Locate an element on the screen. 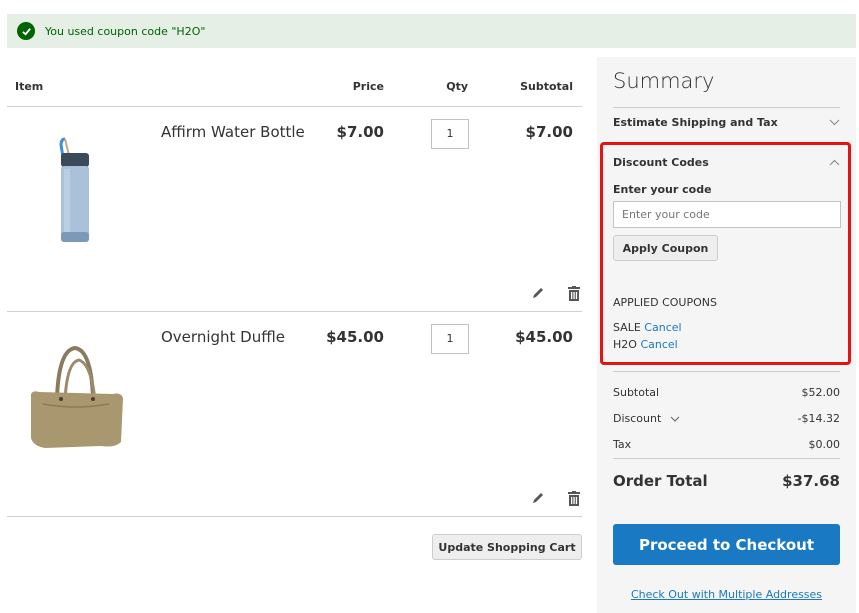 The width and height of the screenshot is (859, 613). product-subtotal: $7.00 is located at coordinates (549, 132).